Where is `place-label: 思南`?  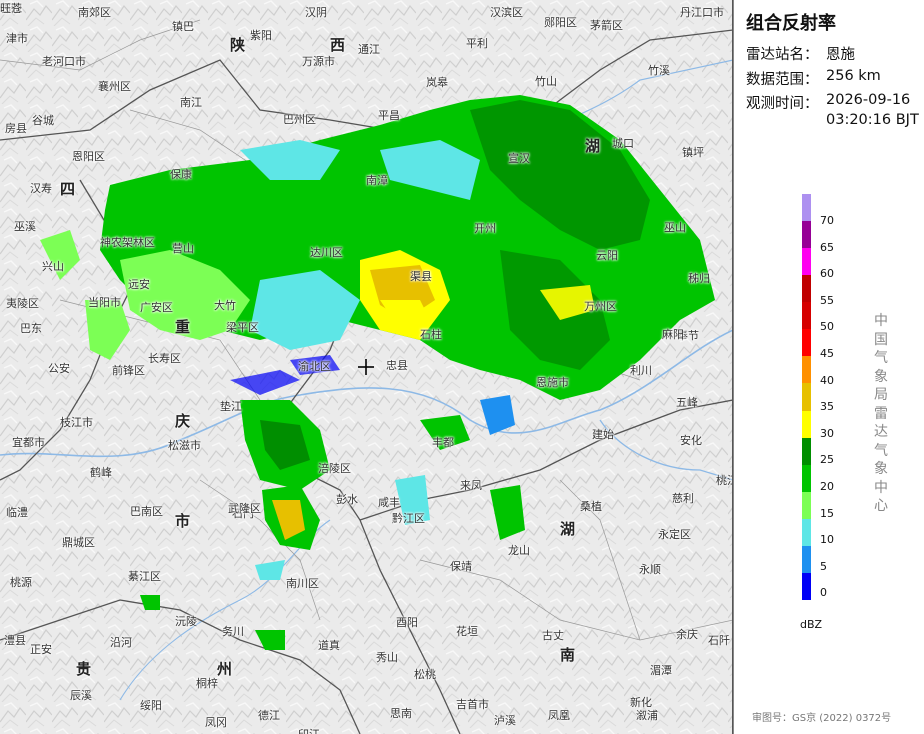
place-label: 思南 is located at coordinates (401, 713).